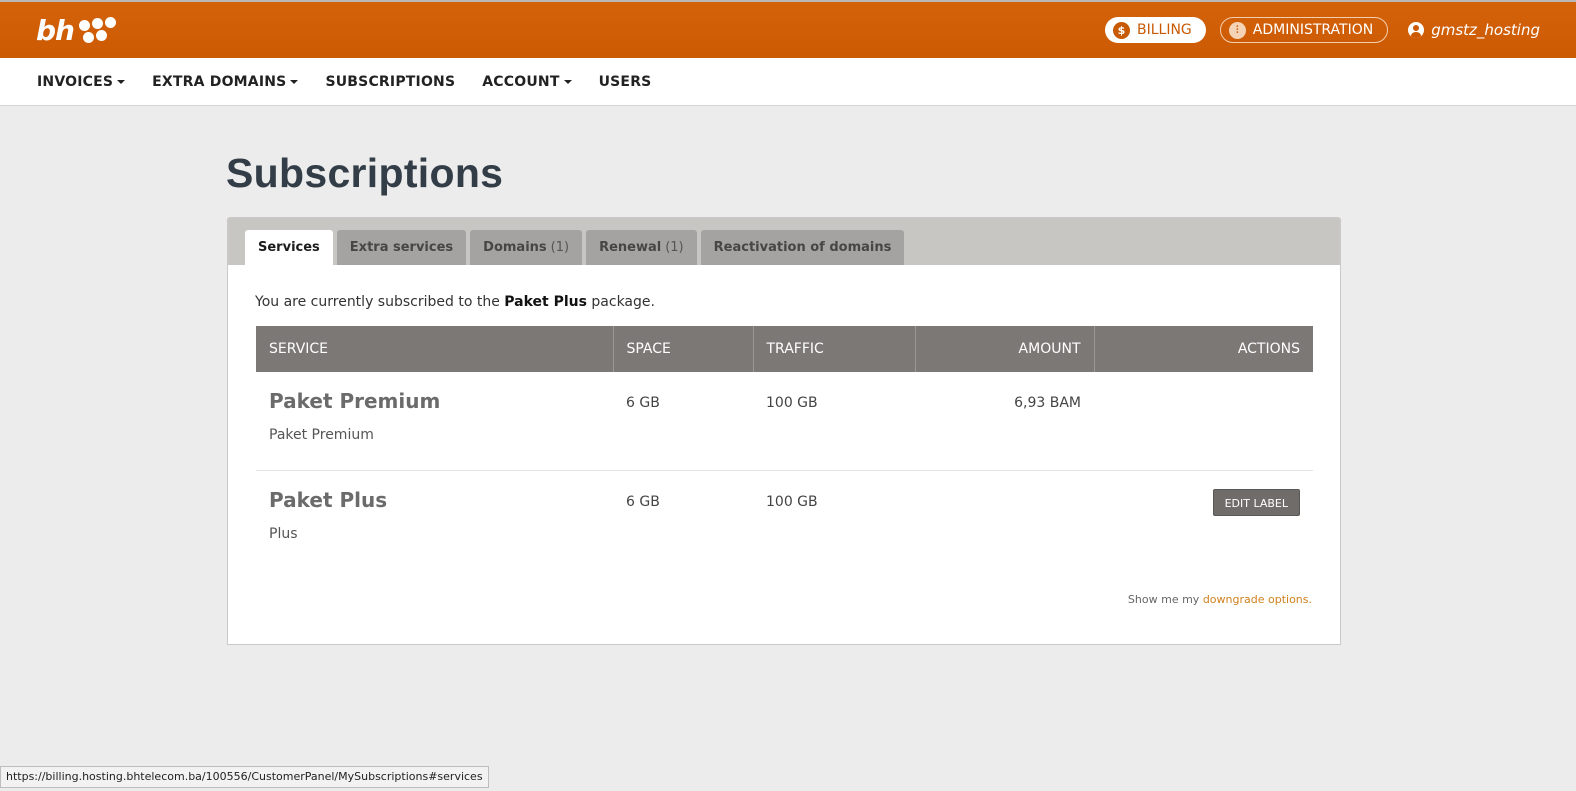 This screenshot has width=1576, height=791. I want to click on tab-services: Services, so click(289, 247).